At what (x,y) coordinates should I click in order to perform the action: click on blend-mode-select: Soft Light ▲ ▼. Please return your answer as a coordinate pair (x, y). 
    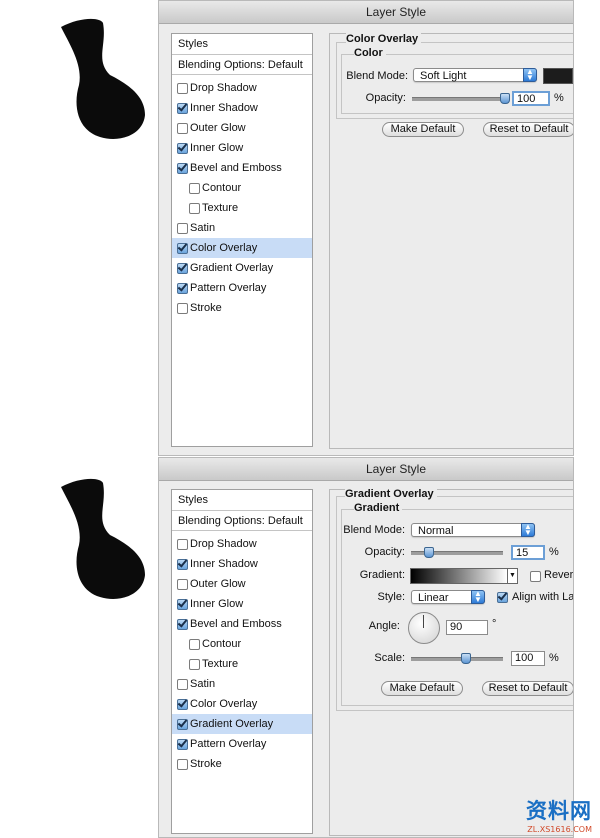
    Looking at the image, I should click on (475, 75).